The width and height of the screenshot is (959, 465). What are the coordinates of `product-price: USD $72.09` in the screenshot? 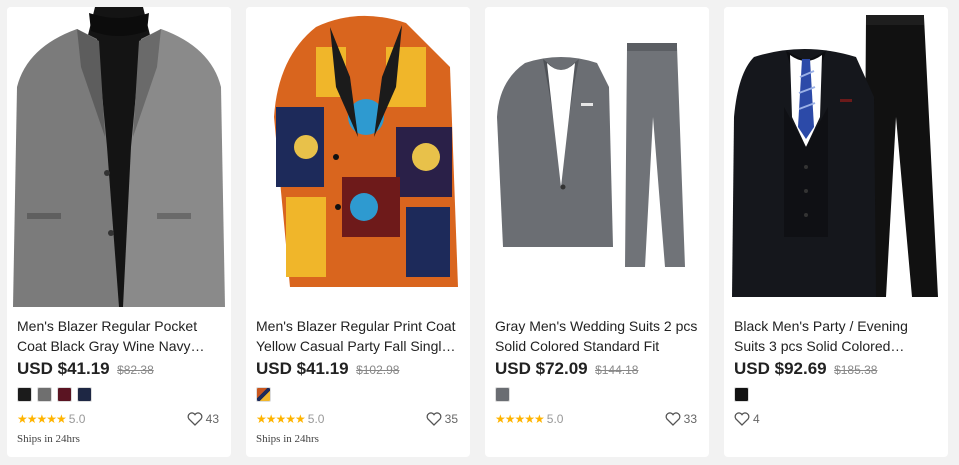 It's located at (541, 368).